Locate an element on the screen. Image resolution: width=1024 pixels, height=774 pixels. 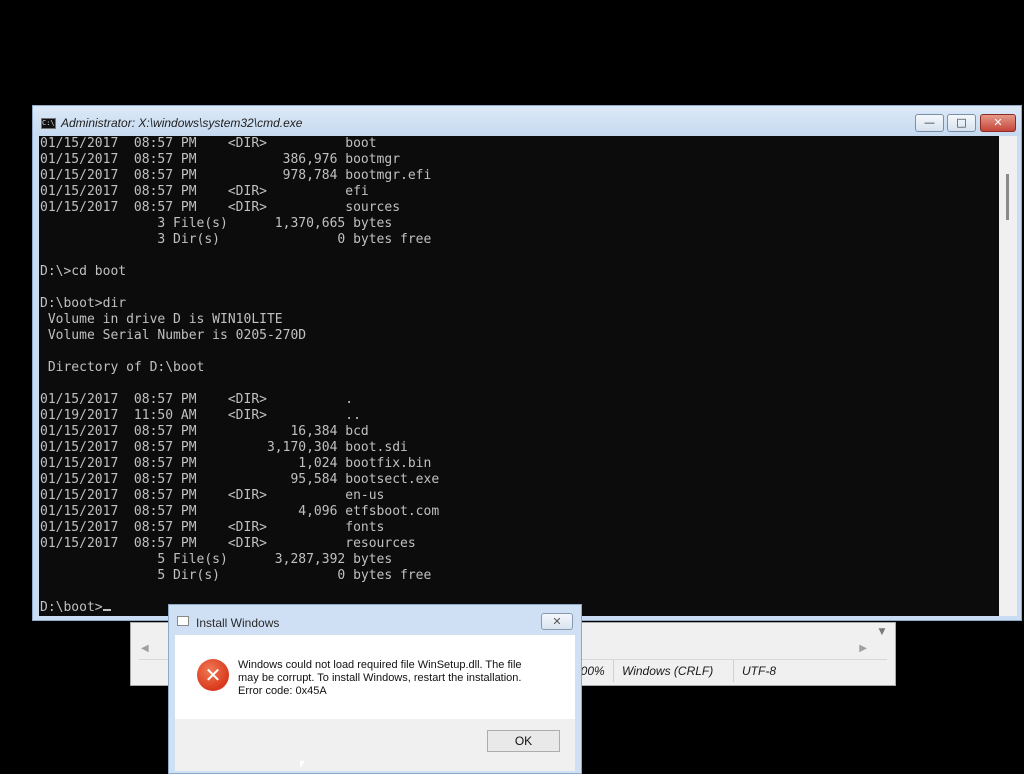
console-line: 01/15/2017 08:57 PM <DIR> resources is located at coordinates (228, 543).